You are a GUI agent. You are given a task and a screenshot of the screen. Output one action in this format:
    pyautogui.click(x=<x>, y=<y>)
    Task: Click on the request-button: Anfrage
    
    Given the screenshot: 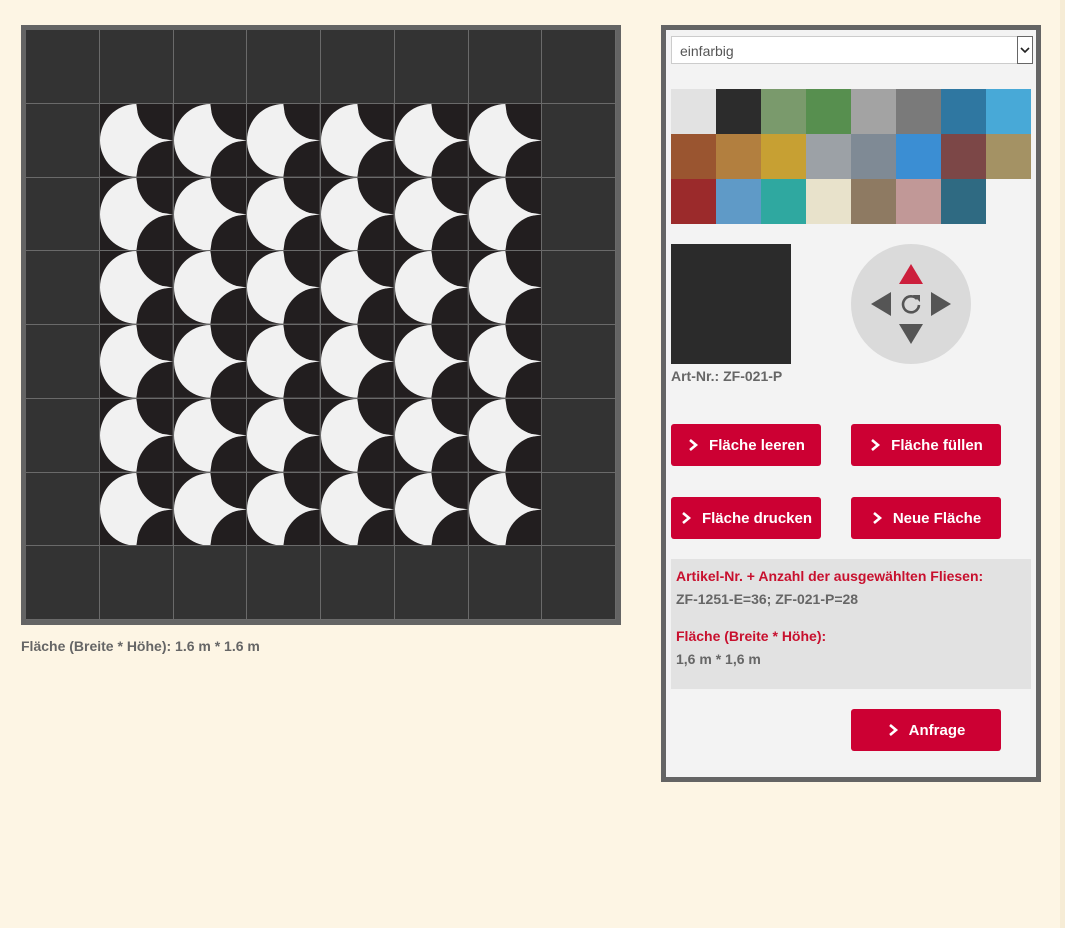 What is the action you would take?
    pyautogui.click(x=926, y=730)
    